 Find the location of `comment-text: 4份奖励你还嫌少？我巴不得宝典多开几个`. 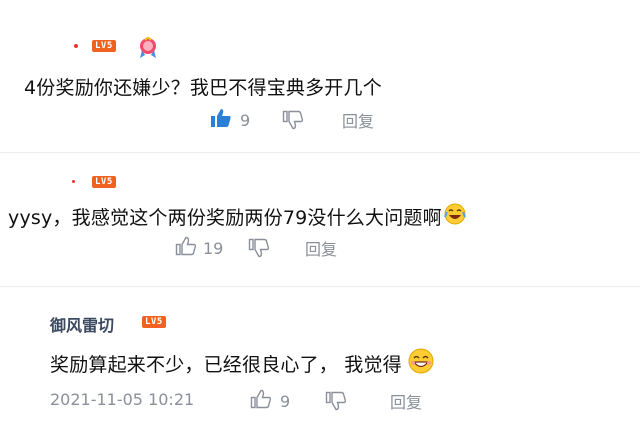

comment-text: 4份奖励你还嫌少？我巴不得宝典多开几个 is located at coordinates (203, 88).